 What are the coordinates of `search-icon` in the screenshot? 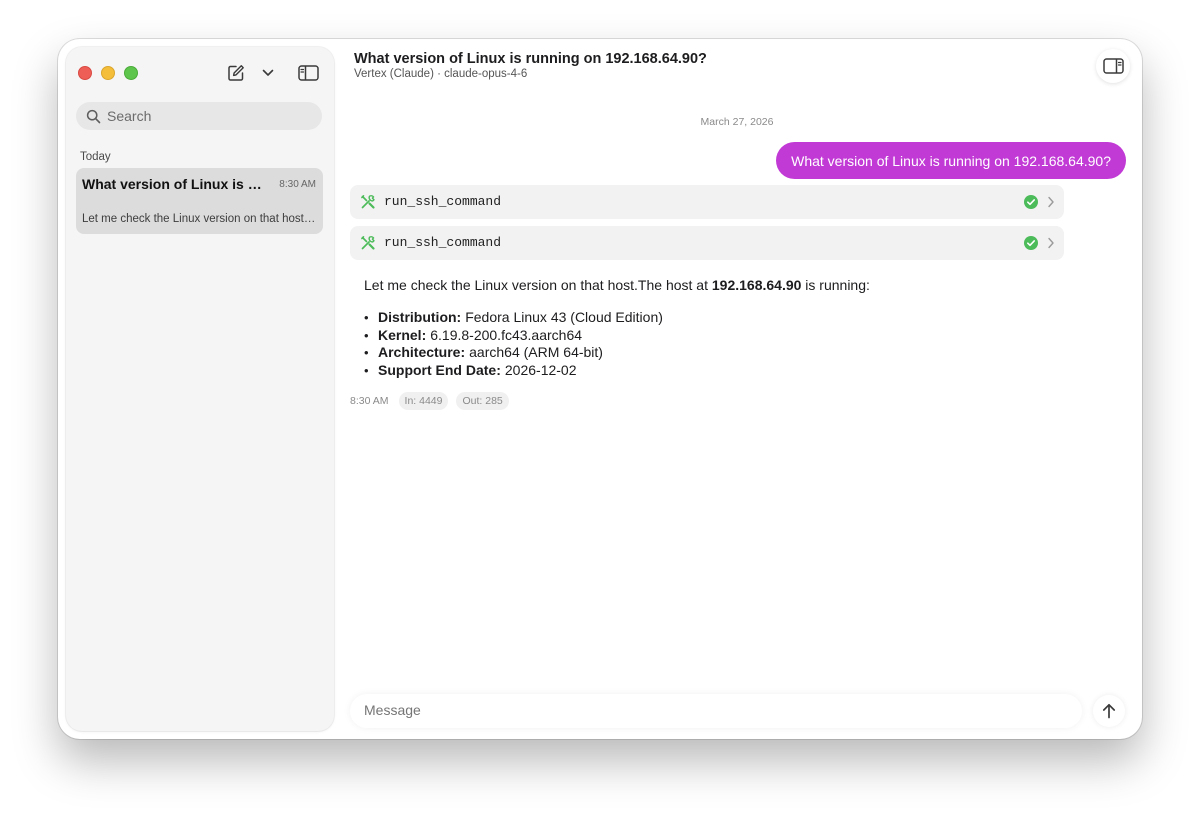 It's located at (93, 116).